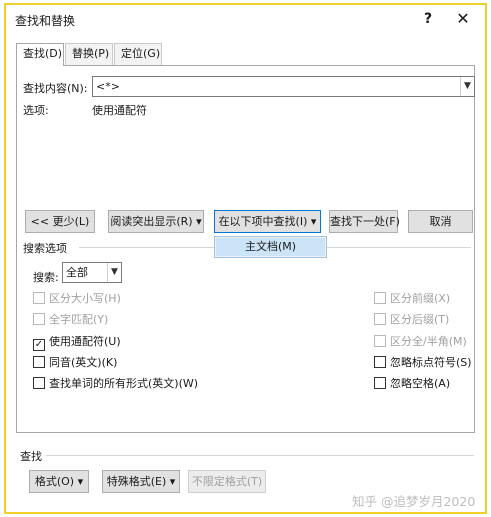  I want to click on find-section-heading: 查找, so click(31, 456).